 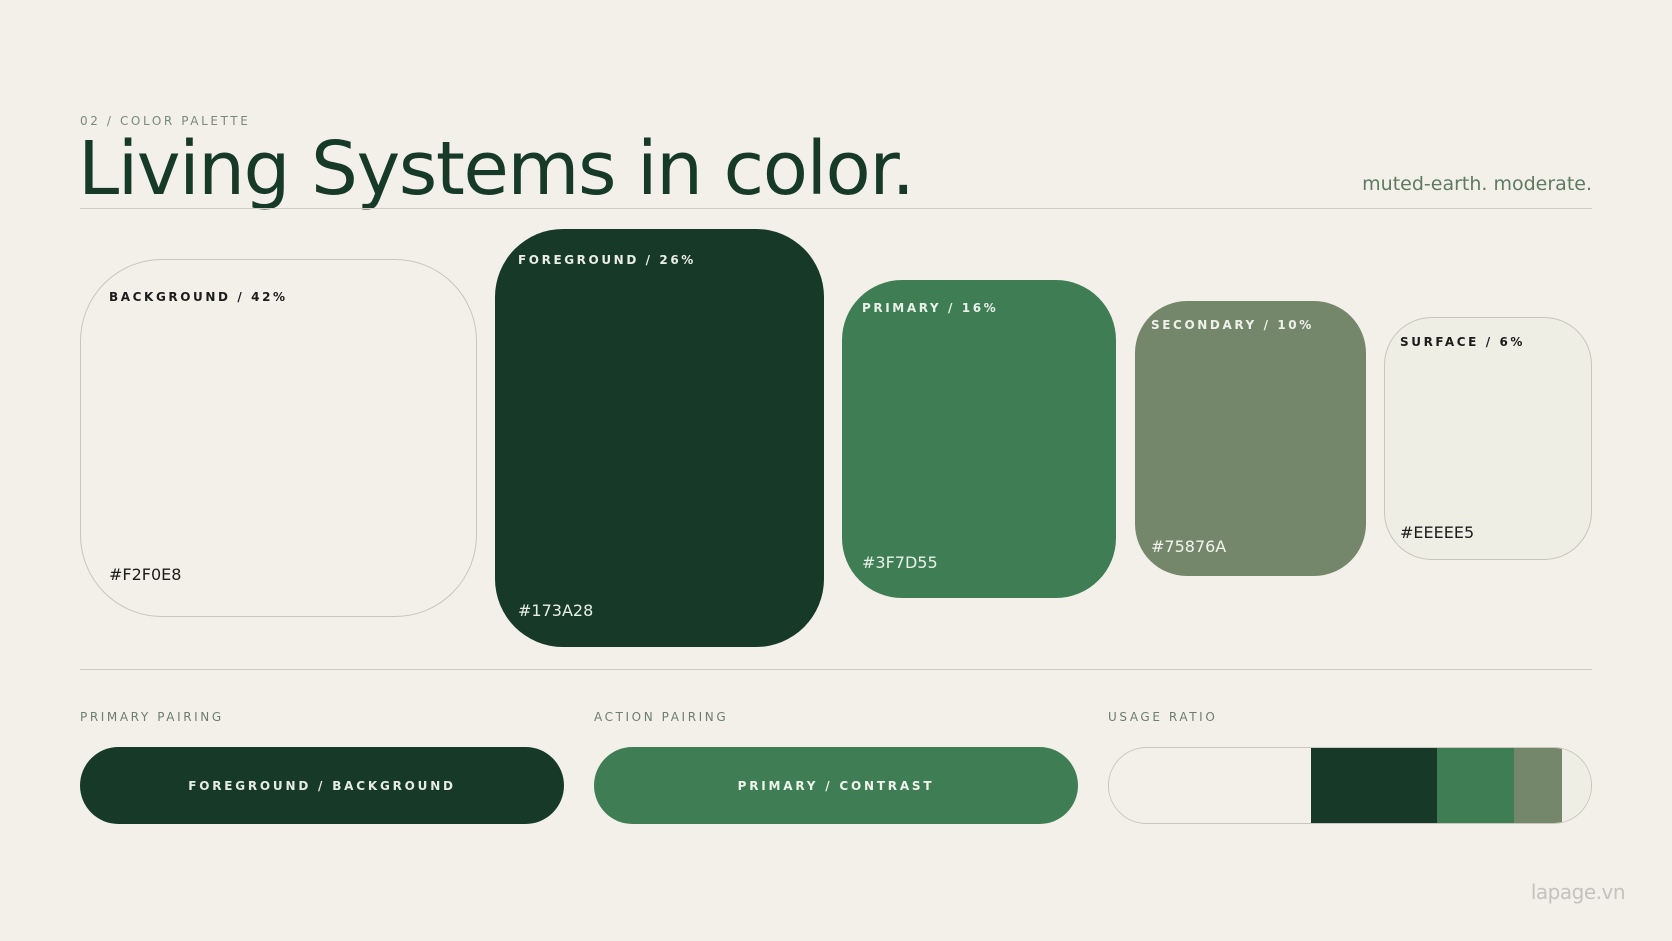 What do you see at coordinates (1374, 785) in the screenshot?
I see `ratio-segment-foreground` at bounding box center [1374, 785].